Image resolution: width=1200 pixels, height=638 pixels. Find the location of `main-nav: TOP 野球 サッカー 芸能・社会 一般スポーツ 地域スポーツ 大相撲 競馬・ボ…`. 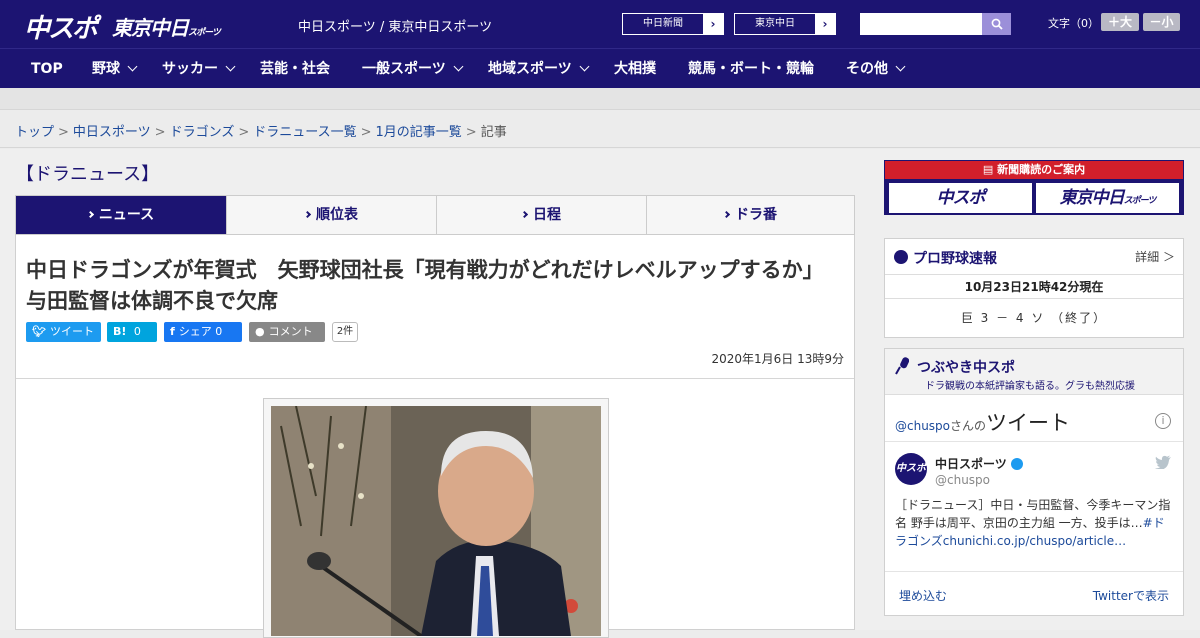

main-nav: TOP 野球 サッカー 芸能・社会 一般スポーツ 地域スポーツ 大相撲 競馬・ボ… is located at coordinates (600, 68).